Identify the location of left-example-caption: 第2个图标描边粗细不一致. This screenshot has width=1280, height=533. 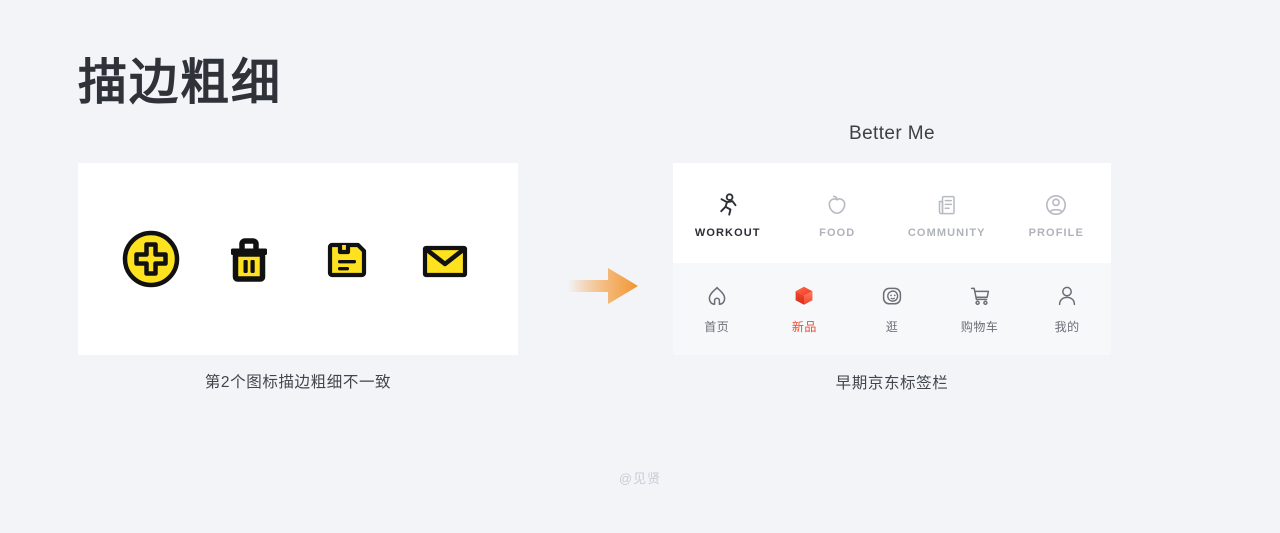
(298, 382).